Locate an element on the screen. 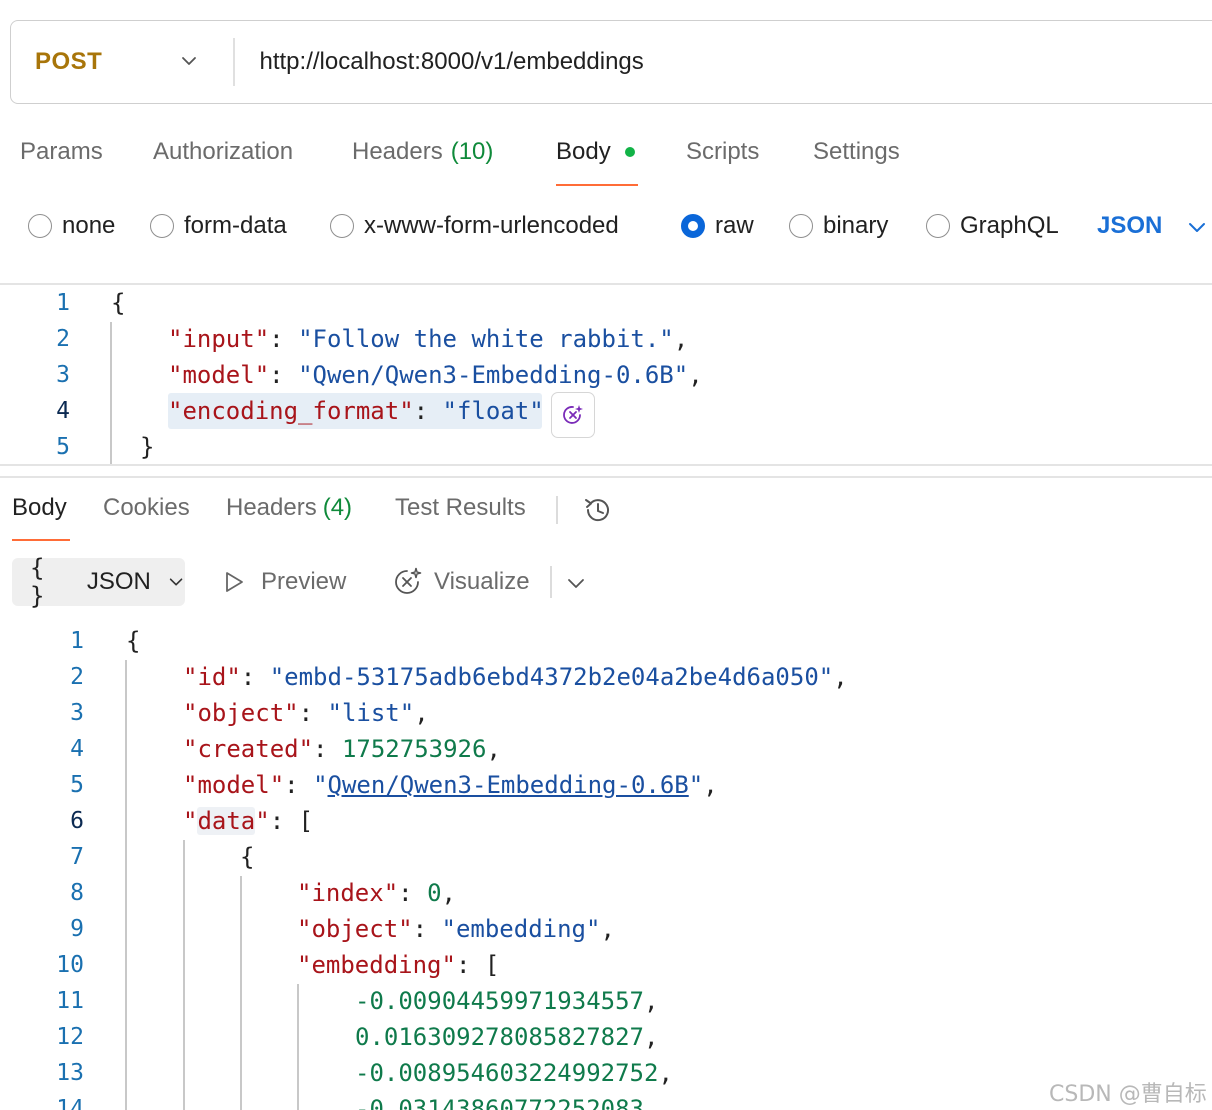  radio-label: x-www-form-urlencoded is located at coordinates (491, 225).